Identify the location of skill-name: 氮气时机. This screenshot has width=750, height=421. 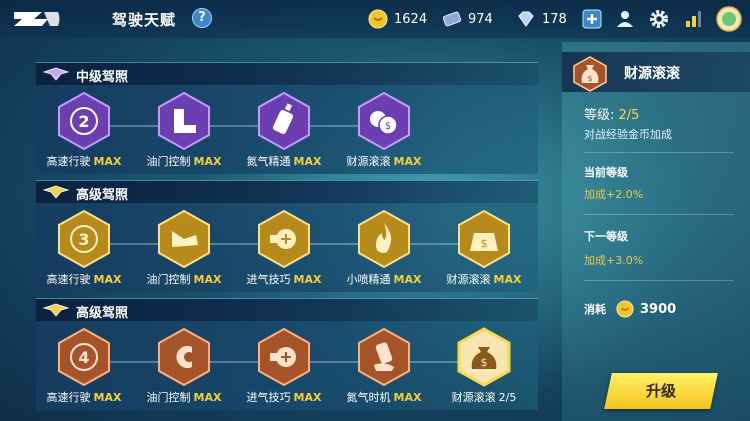
(368, 397).